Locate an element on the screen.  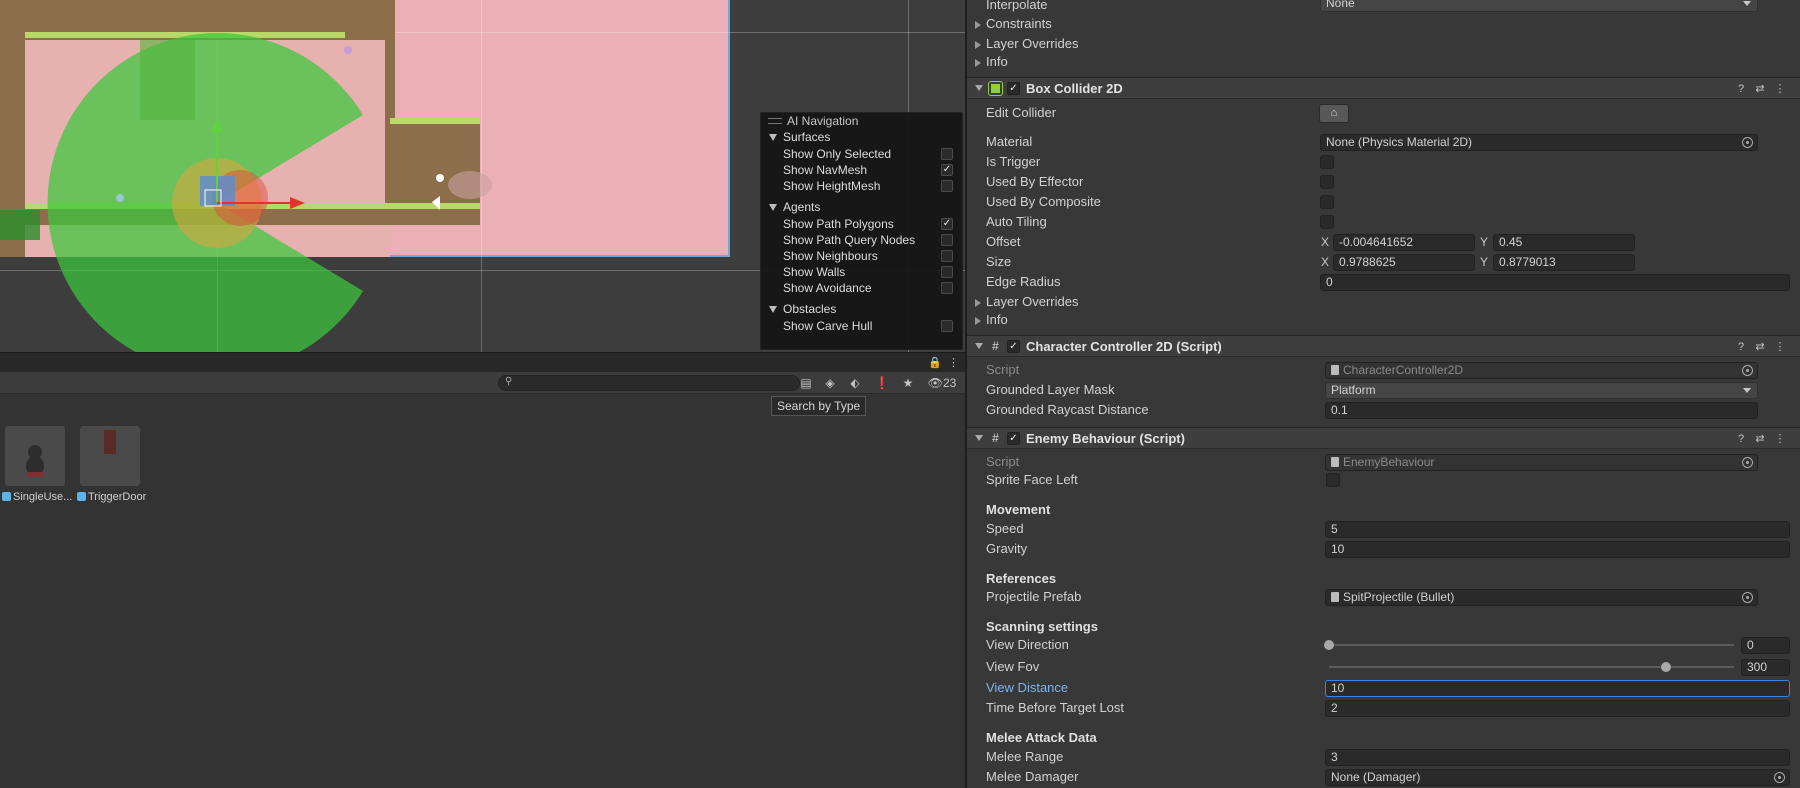
view-fov-slider-knob is located at coordinates (1666, 667).